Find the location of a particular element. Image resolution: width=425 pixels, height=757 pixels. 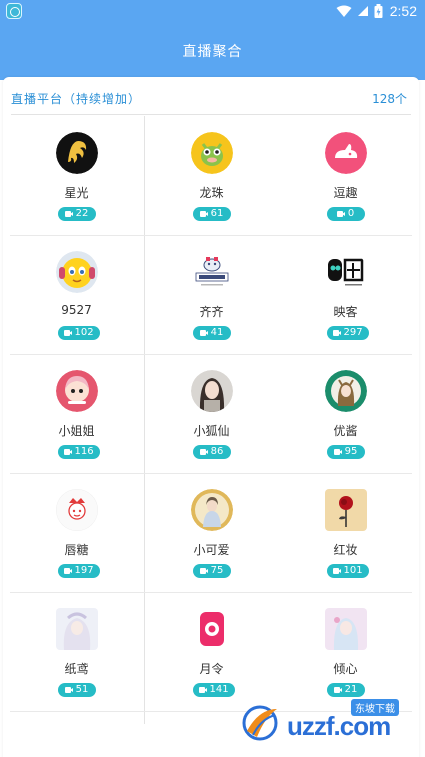

badge-count: 61 is located at coordinates (217, 213).